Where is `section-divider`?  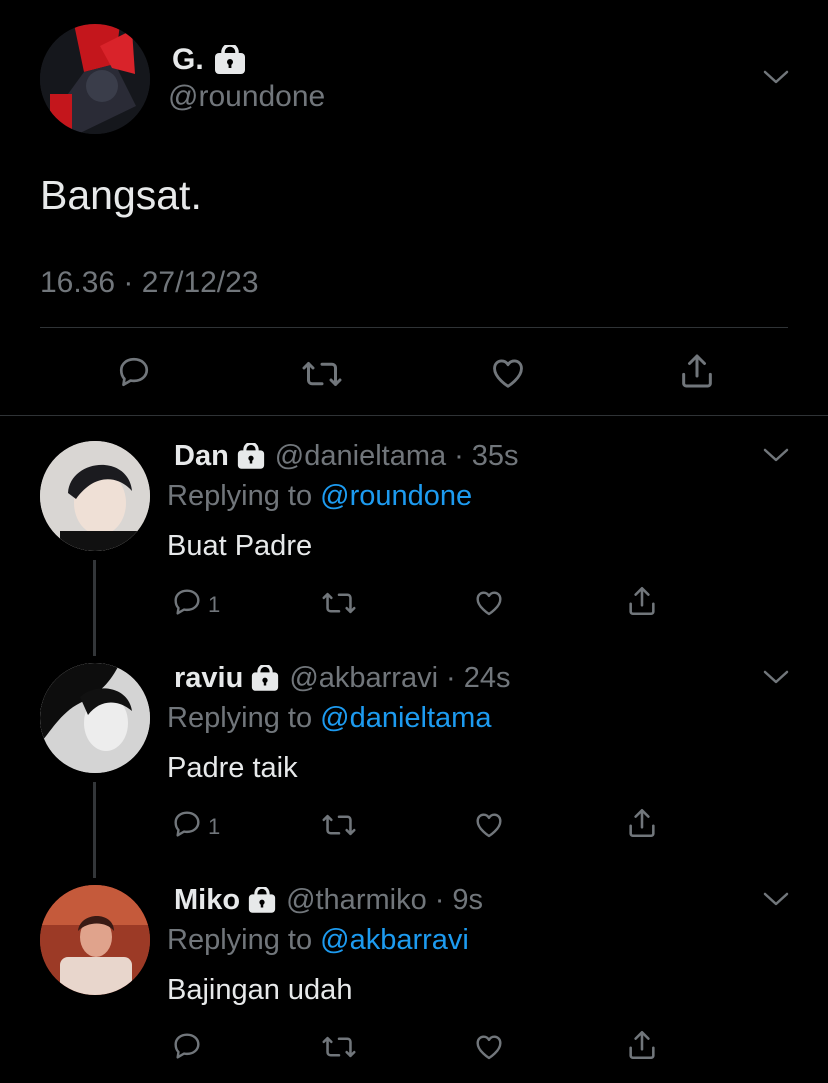 section-divider is located at coordinates (414, 415).